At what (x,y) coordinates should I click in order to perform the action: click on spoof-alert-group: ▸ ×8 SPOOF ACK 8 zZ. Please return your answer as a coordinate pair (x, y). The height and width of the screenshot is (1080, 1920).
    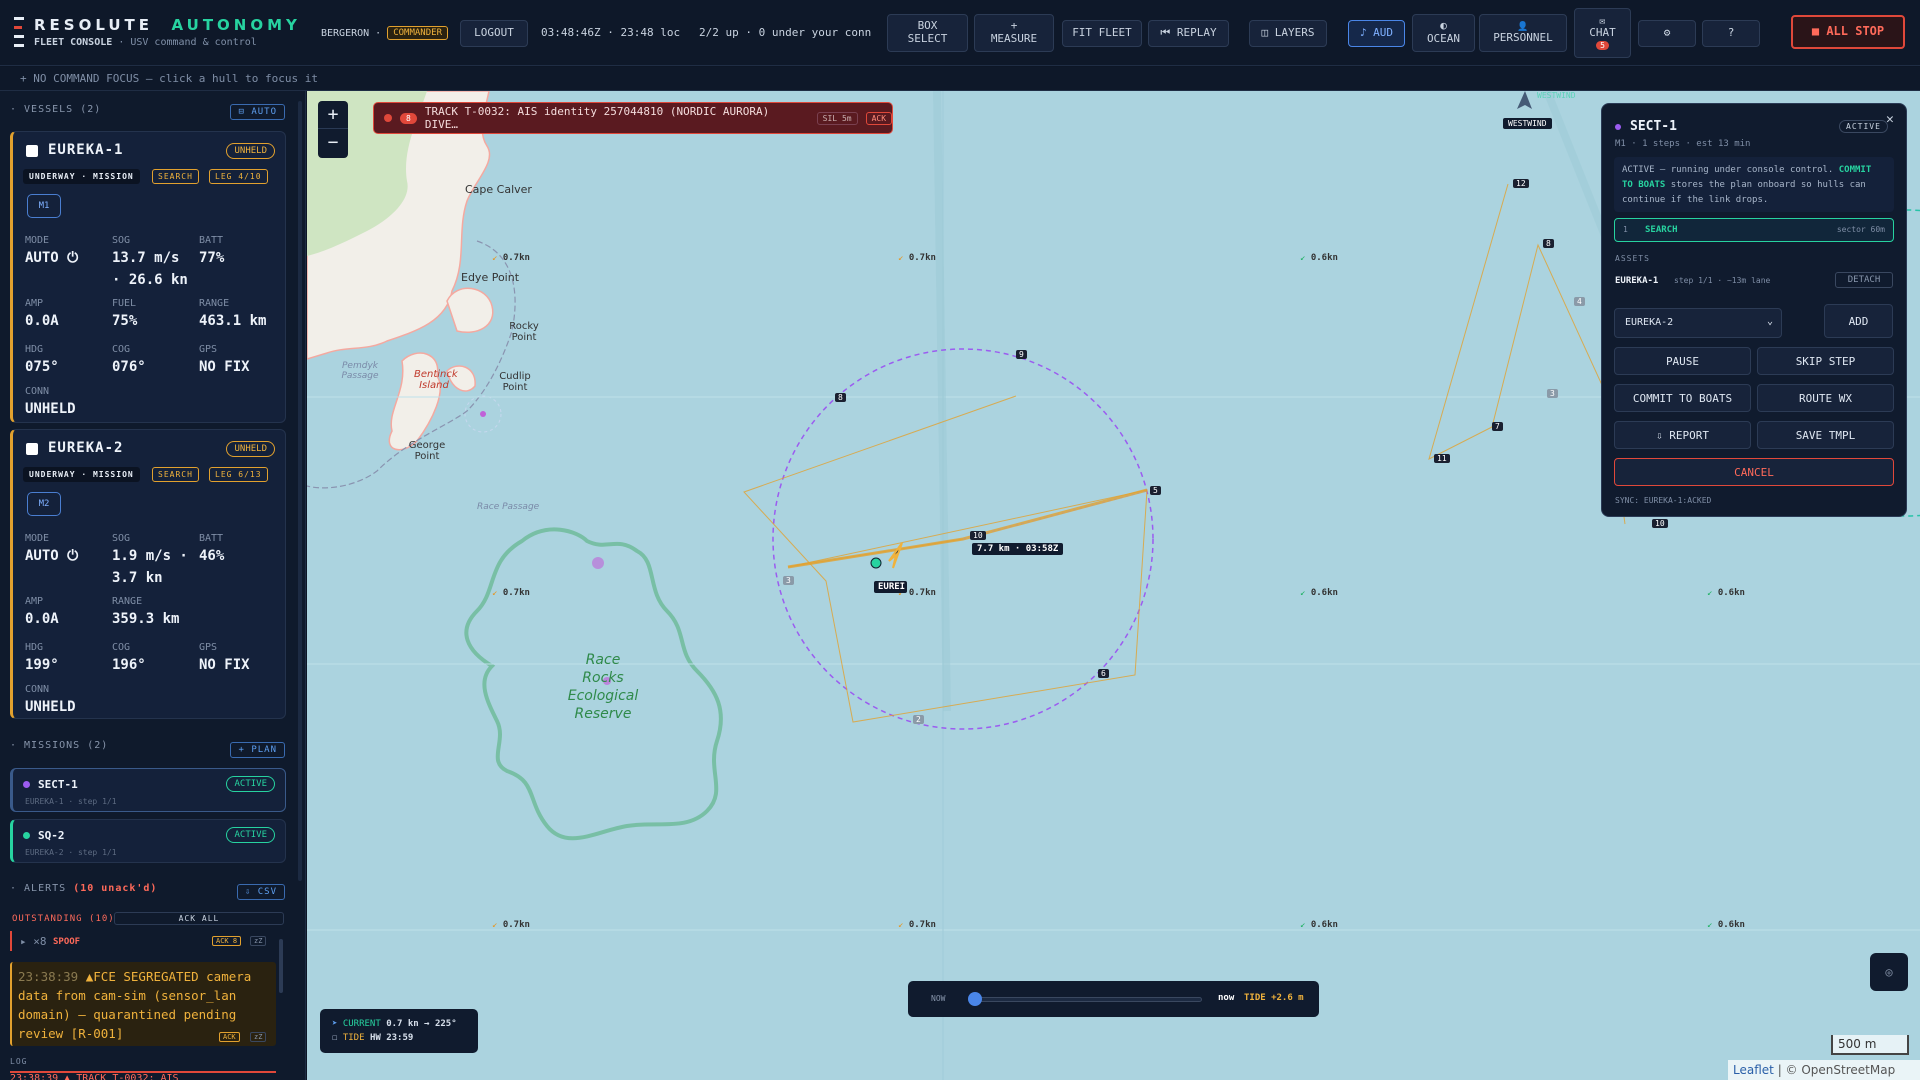
    Looking at the image, I should click on (143, 941).